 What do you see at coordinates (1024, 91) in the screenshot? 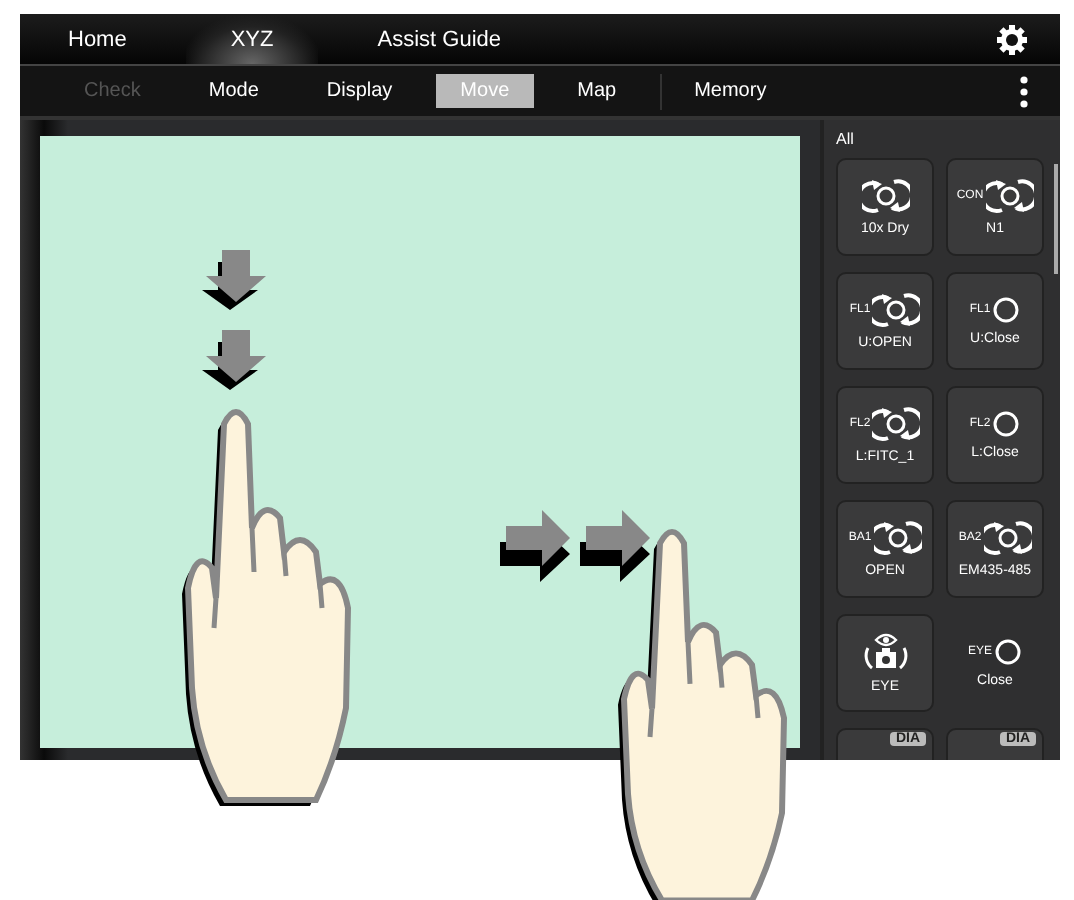
I see `more-menu-icon` at bounding box center [1024, 91].